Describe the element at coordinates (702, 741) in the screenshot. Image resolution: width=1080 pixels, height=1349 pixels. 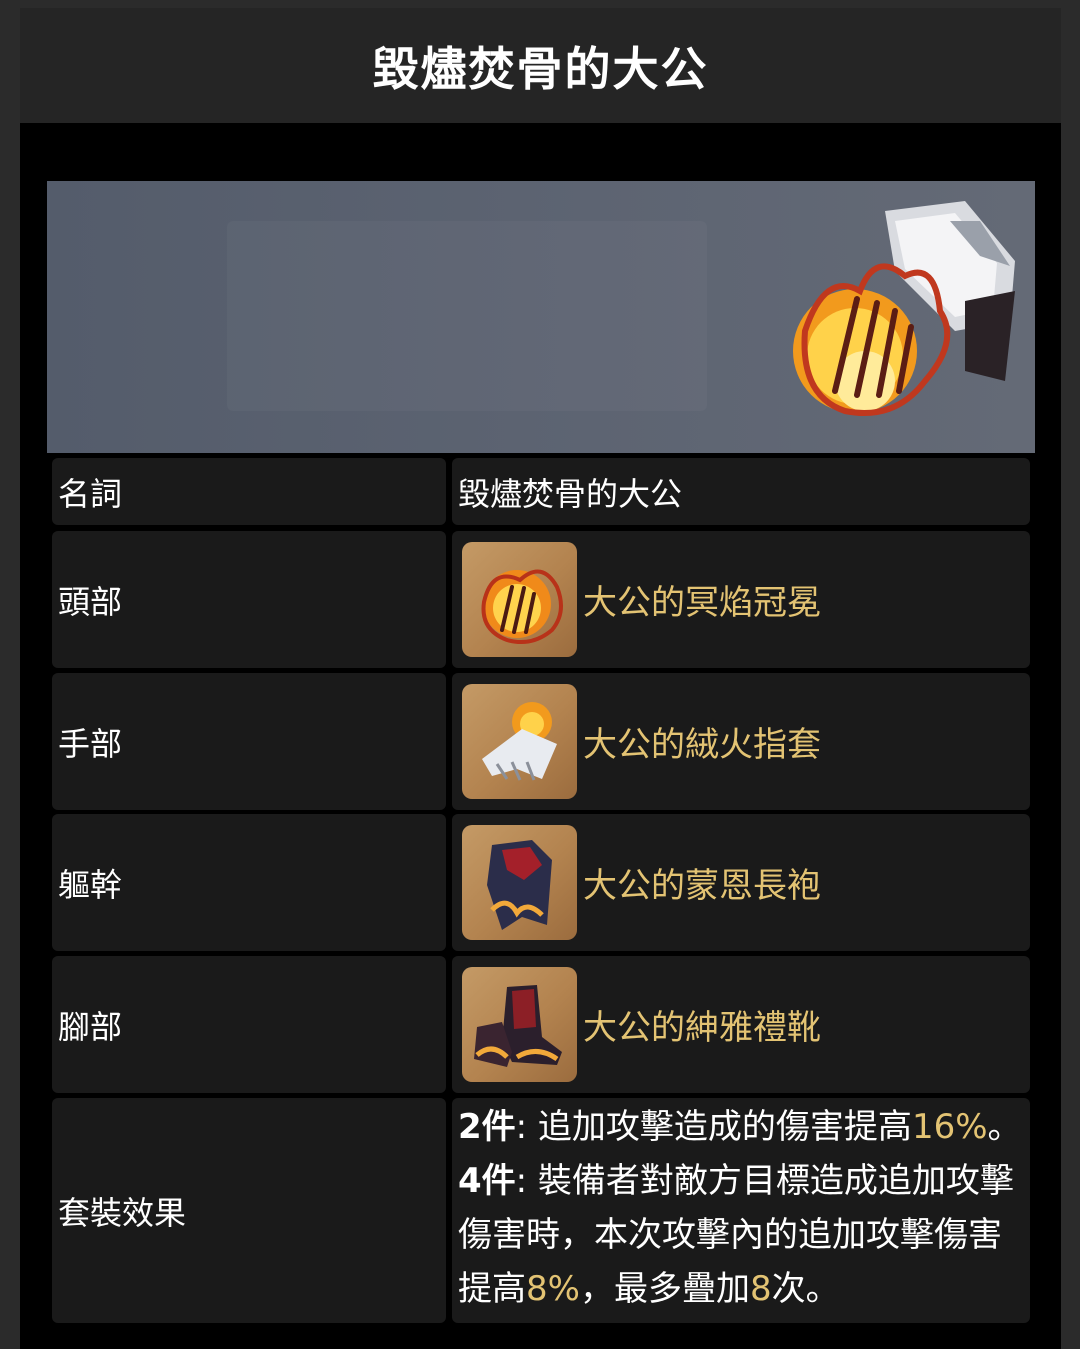
I see `hands-item-link: 大公的絨火指套` at that location.